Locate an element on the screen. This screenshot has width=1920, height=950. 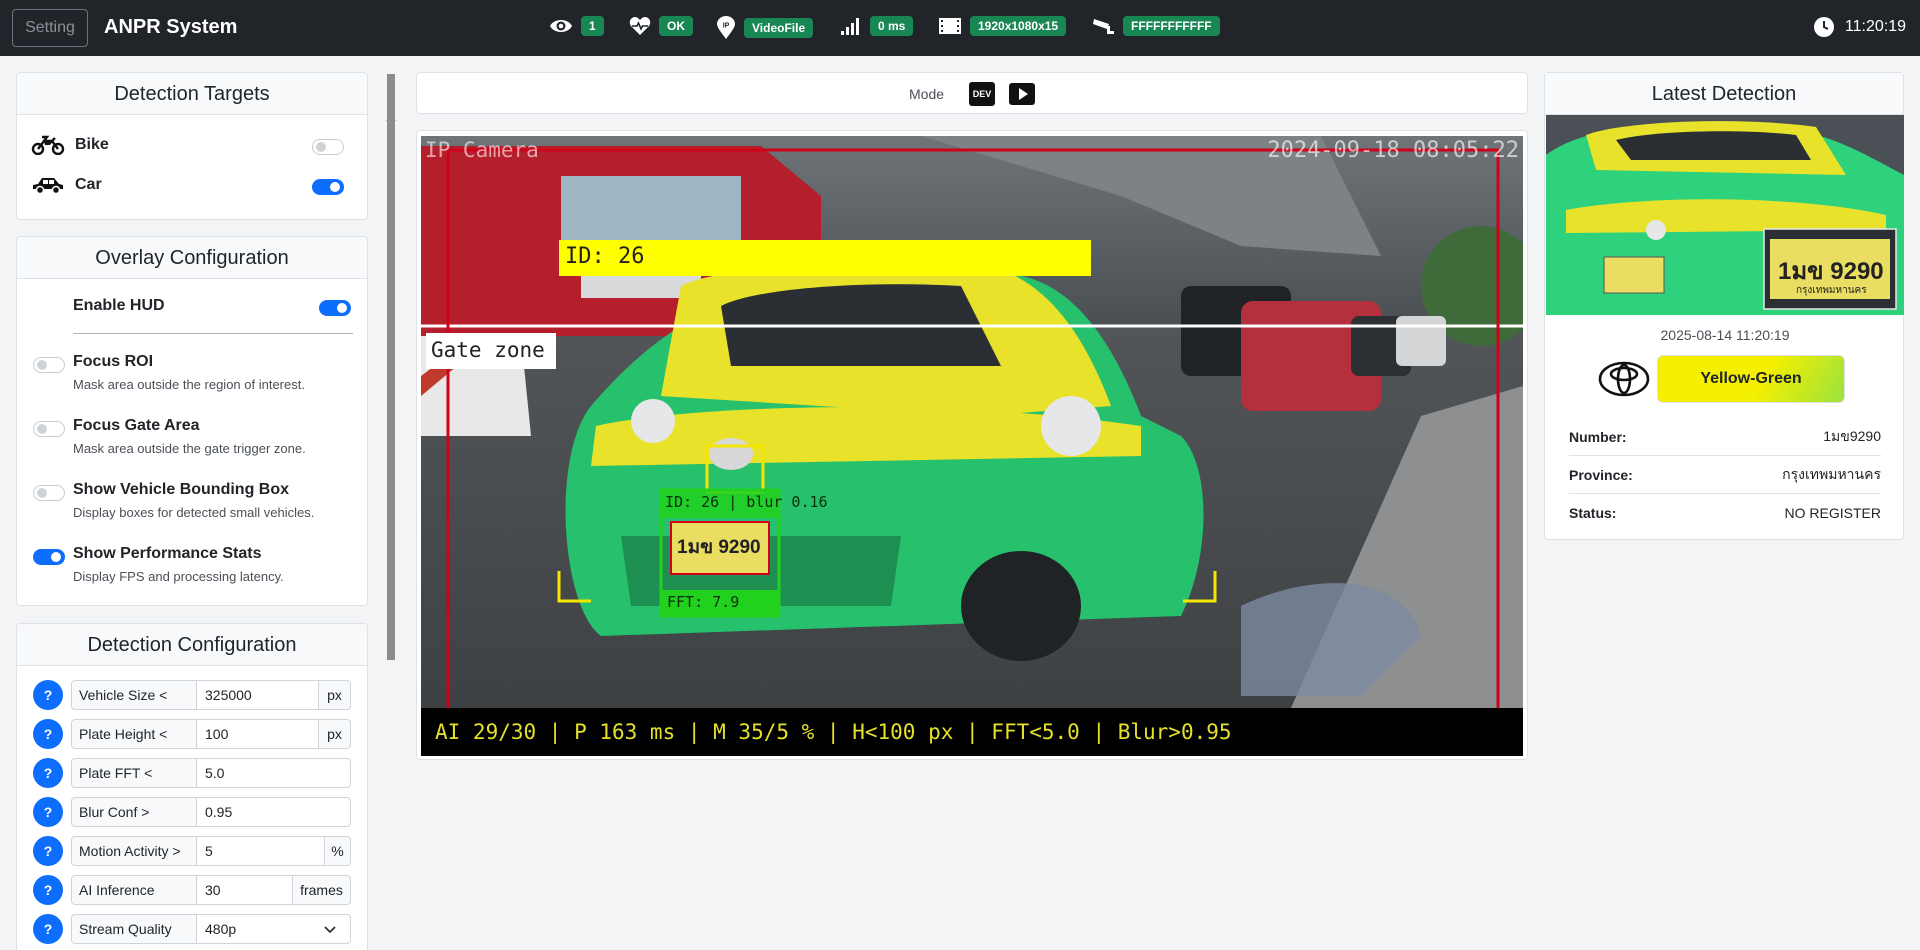
film-icon is located at coordinates (950, 26).